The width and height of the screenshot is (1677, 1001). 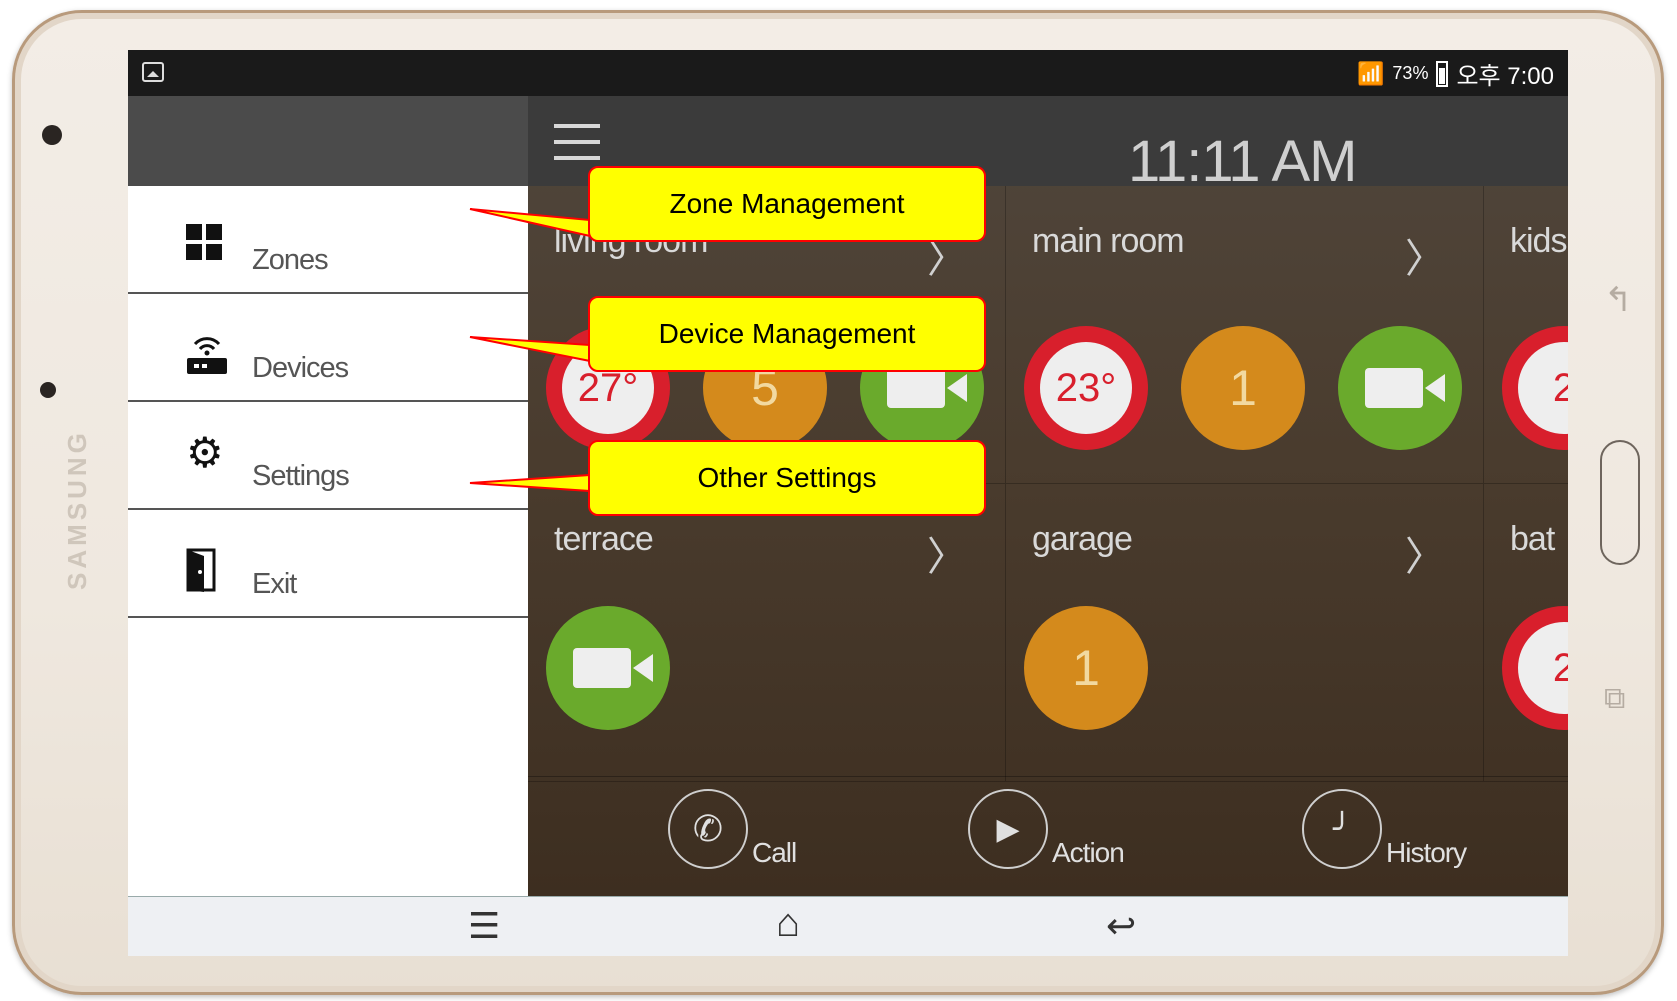 I want to click on callout-other-settings: Other Settings, so click(x=787, y=478).